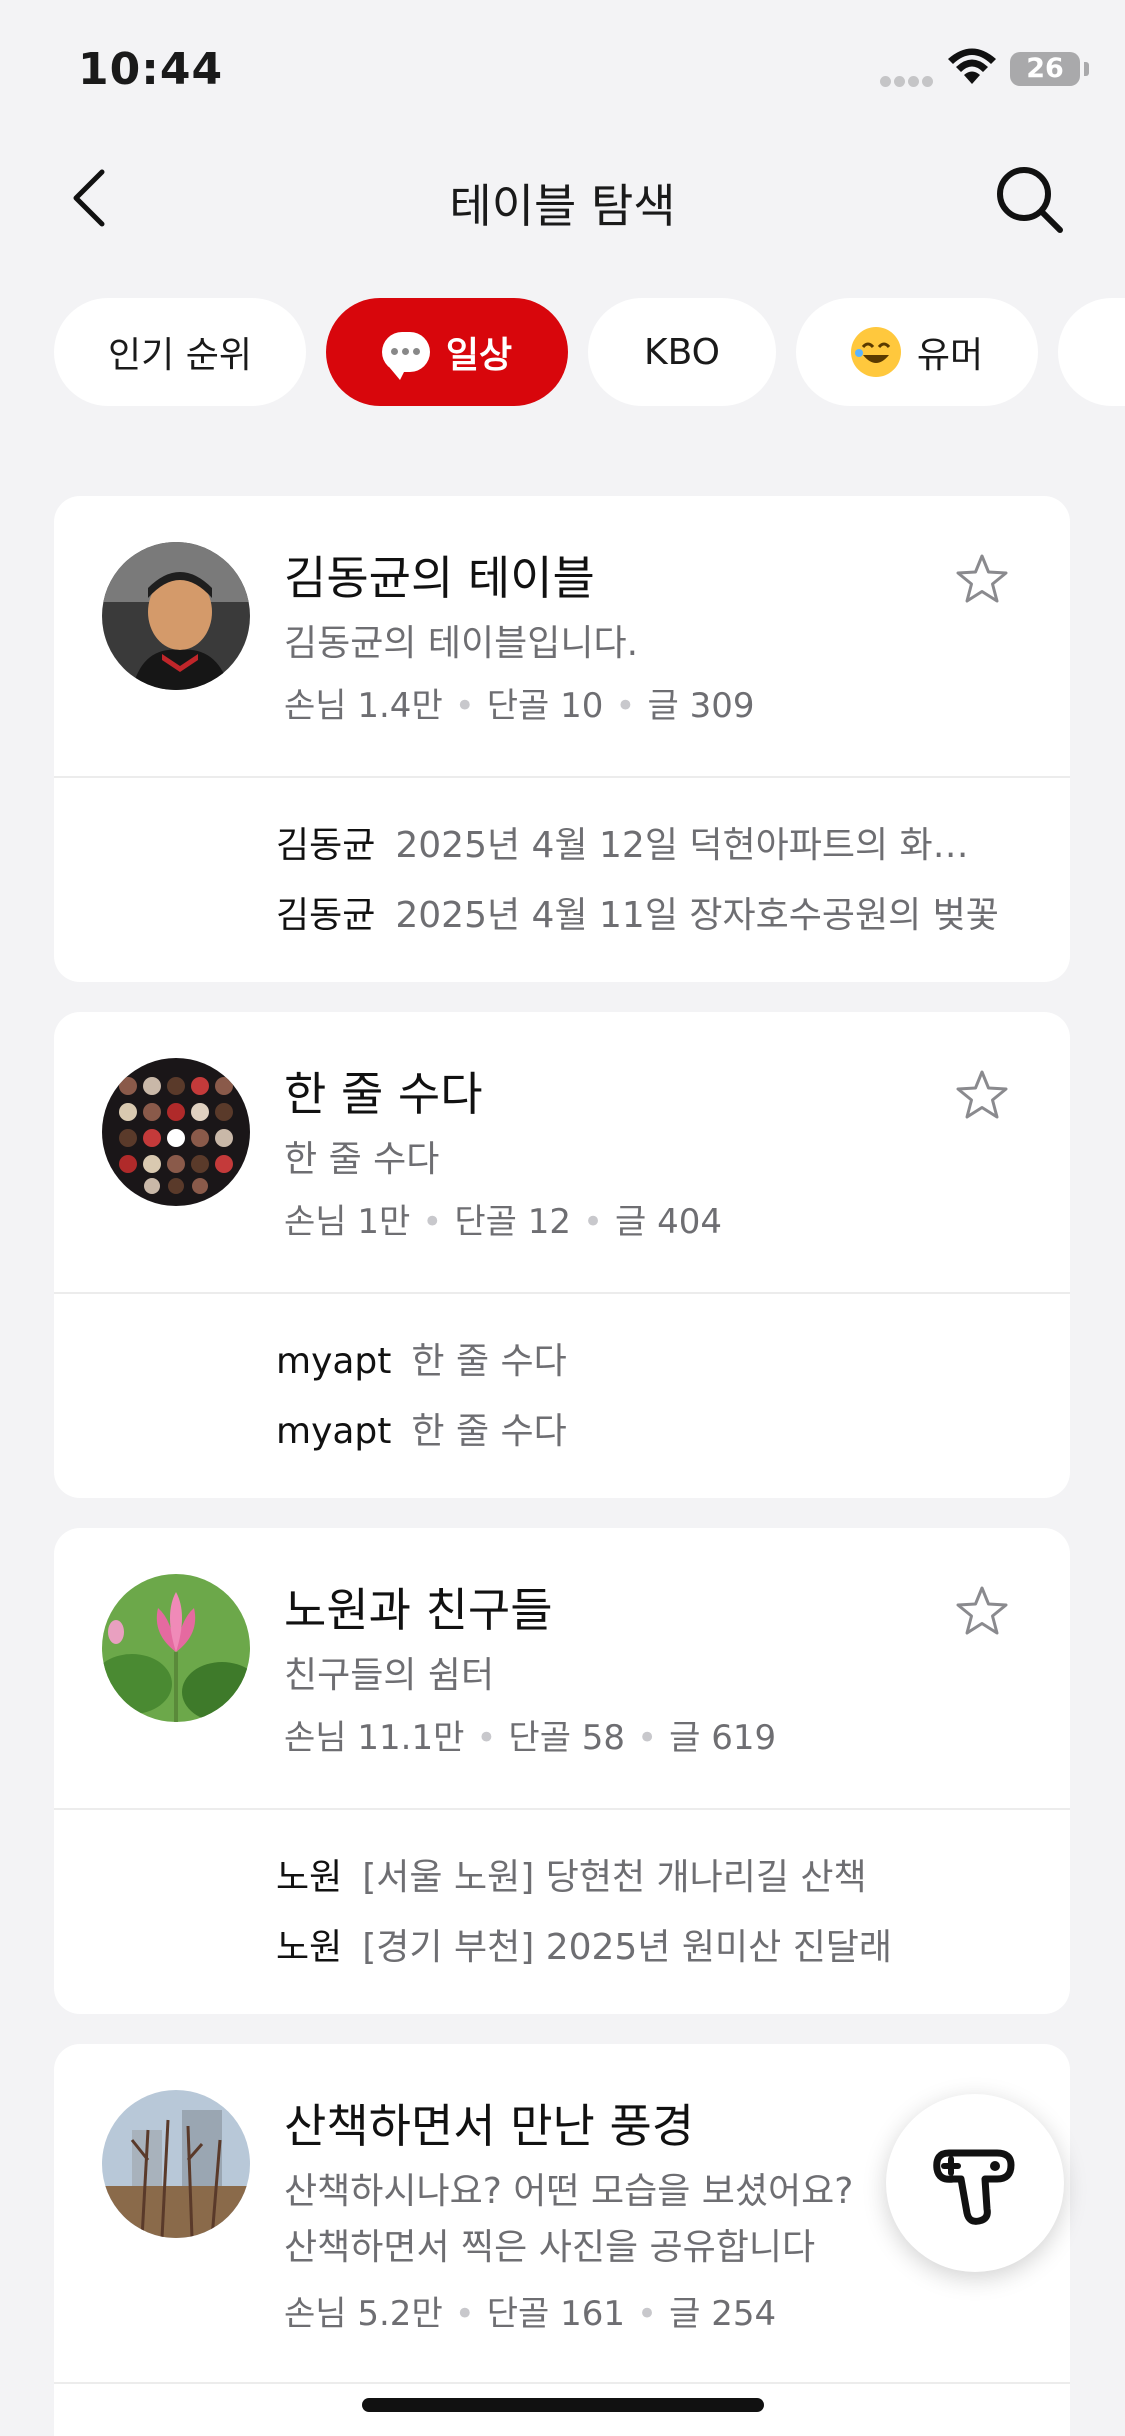 The width and height of the screenshot is (1125, 2436). What do you see at coordinates (1086, 69) in the screenshot?
I see `battery-tip` at bounding box center [1086, 69].